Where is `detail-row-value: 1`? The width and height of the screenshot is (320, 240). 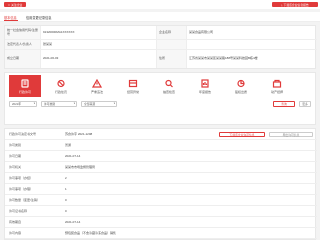
detail-row-value: 1 is located at coordinates (66, 189).